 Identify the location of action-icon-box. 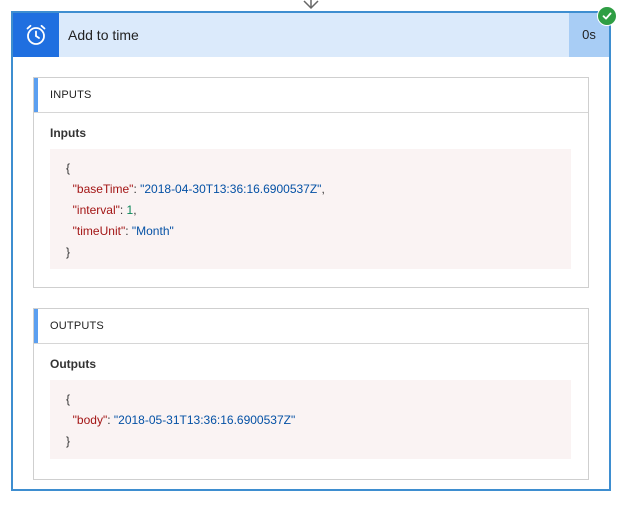
(36, 35).